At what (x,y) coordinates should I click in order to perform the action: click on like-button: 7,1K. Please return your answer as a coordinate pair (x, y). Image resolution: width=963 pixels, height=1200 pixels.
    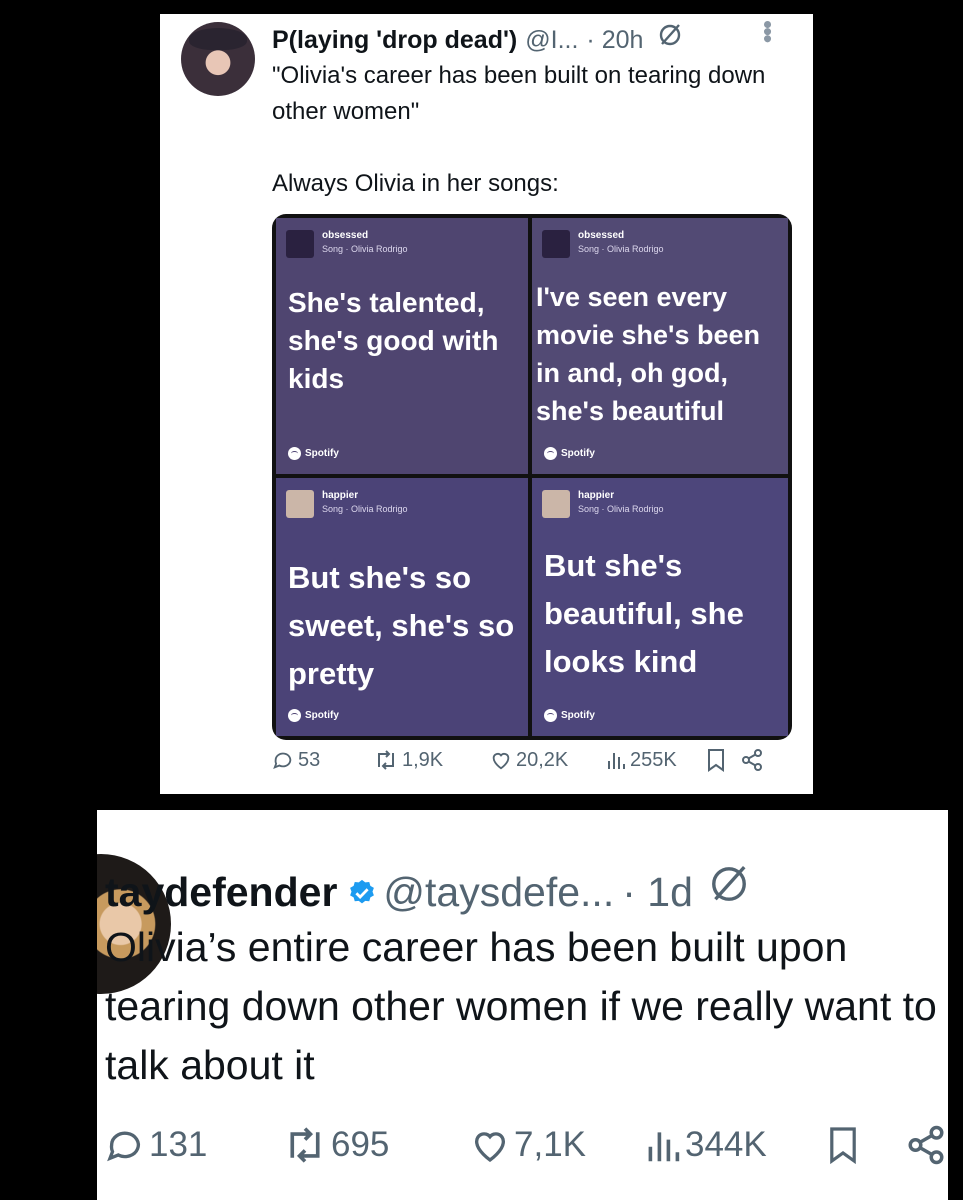
    Looking at the image, I should click on (528, 1145).